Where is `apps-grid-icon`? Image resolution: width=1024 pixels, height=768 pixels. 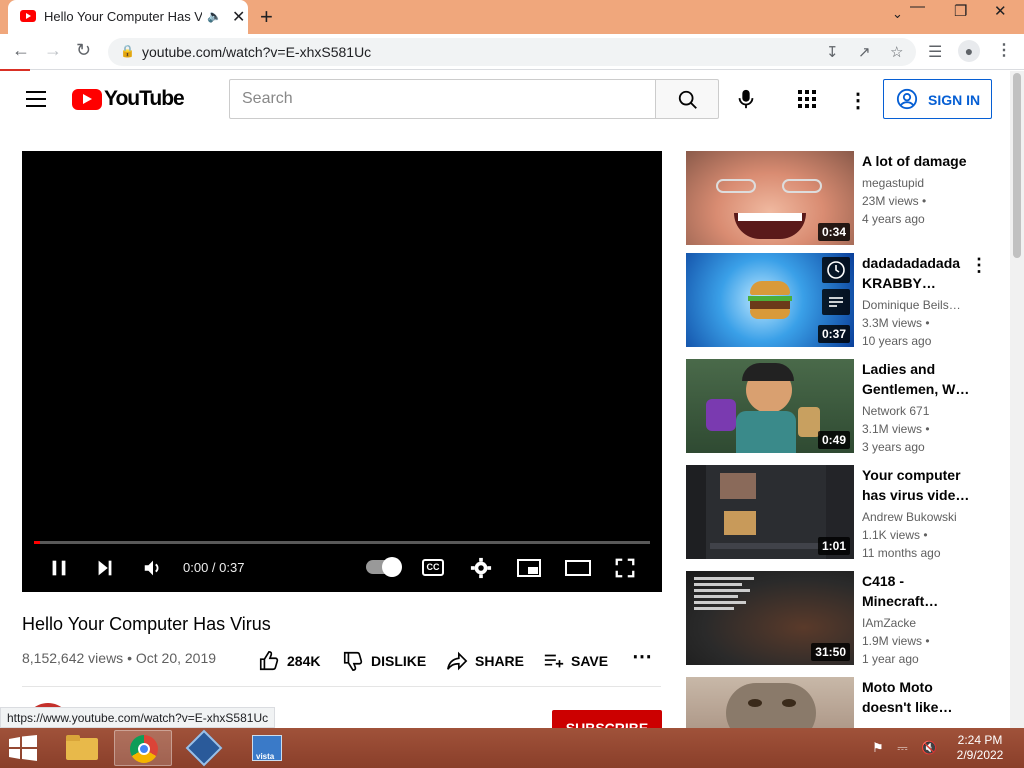 apps-grid-icon is located at coordinates (807, 101).